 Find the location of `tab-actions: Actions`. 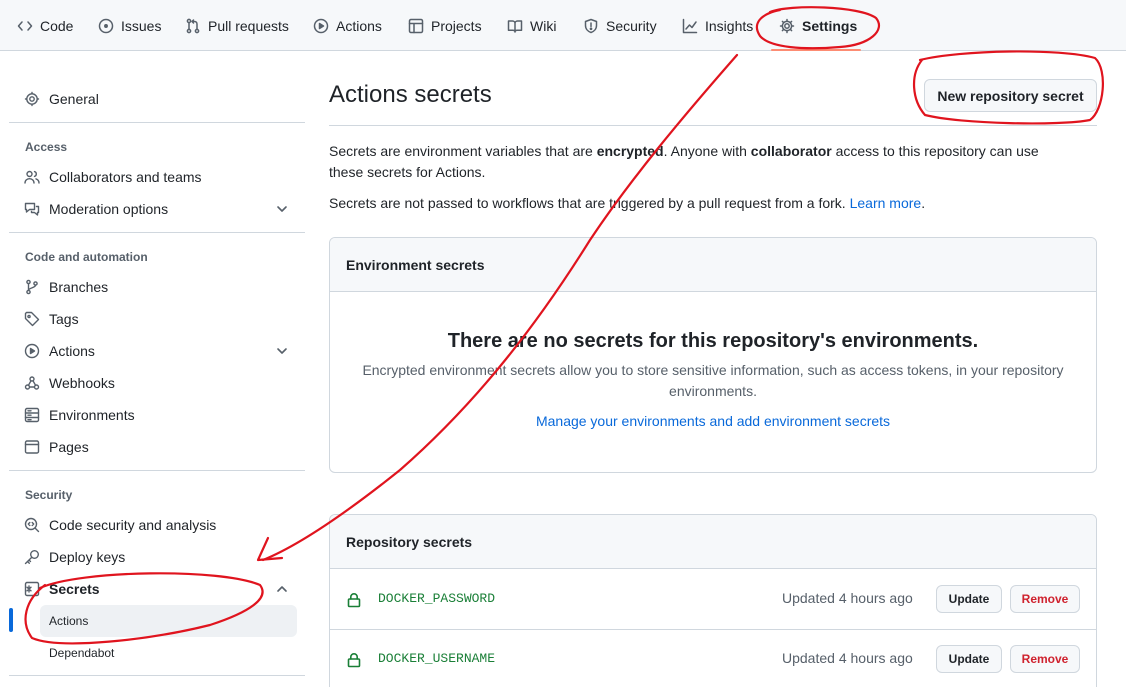

tab-actions: Actions is located at coordinates (347, 25).